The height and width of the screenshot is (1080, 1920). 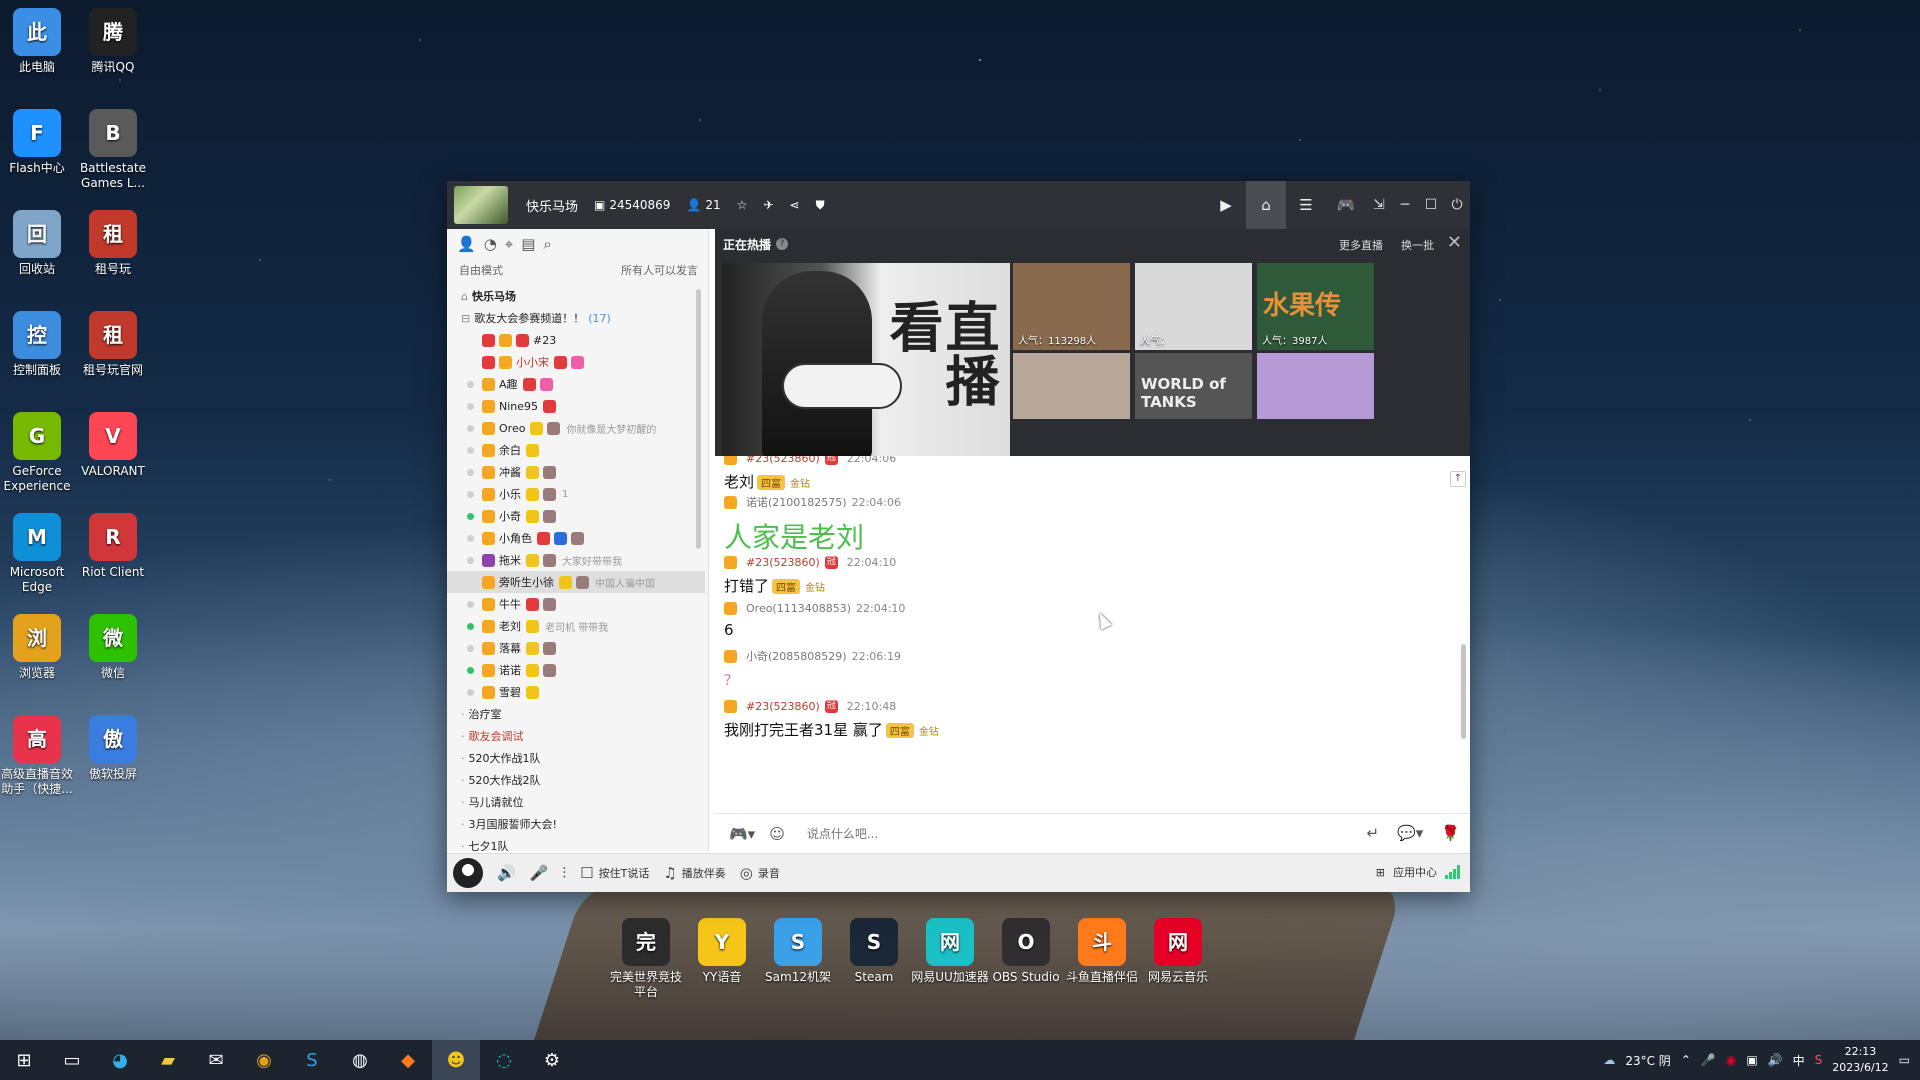 I want to click on start-button: ⊞, so click(x=24, y=1060).